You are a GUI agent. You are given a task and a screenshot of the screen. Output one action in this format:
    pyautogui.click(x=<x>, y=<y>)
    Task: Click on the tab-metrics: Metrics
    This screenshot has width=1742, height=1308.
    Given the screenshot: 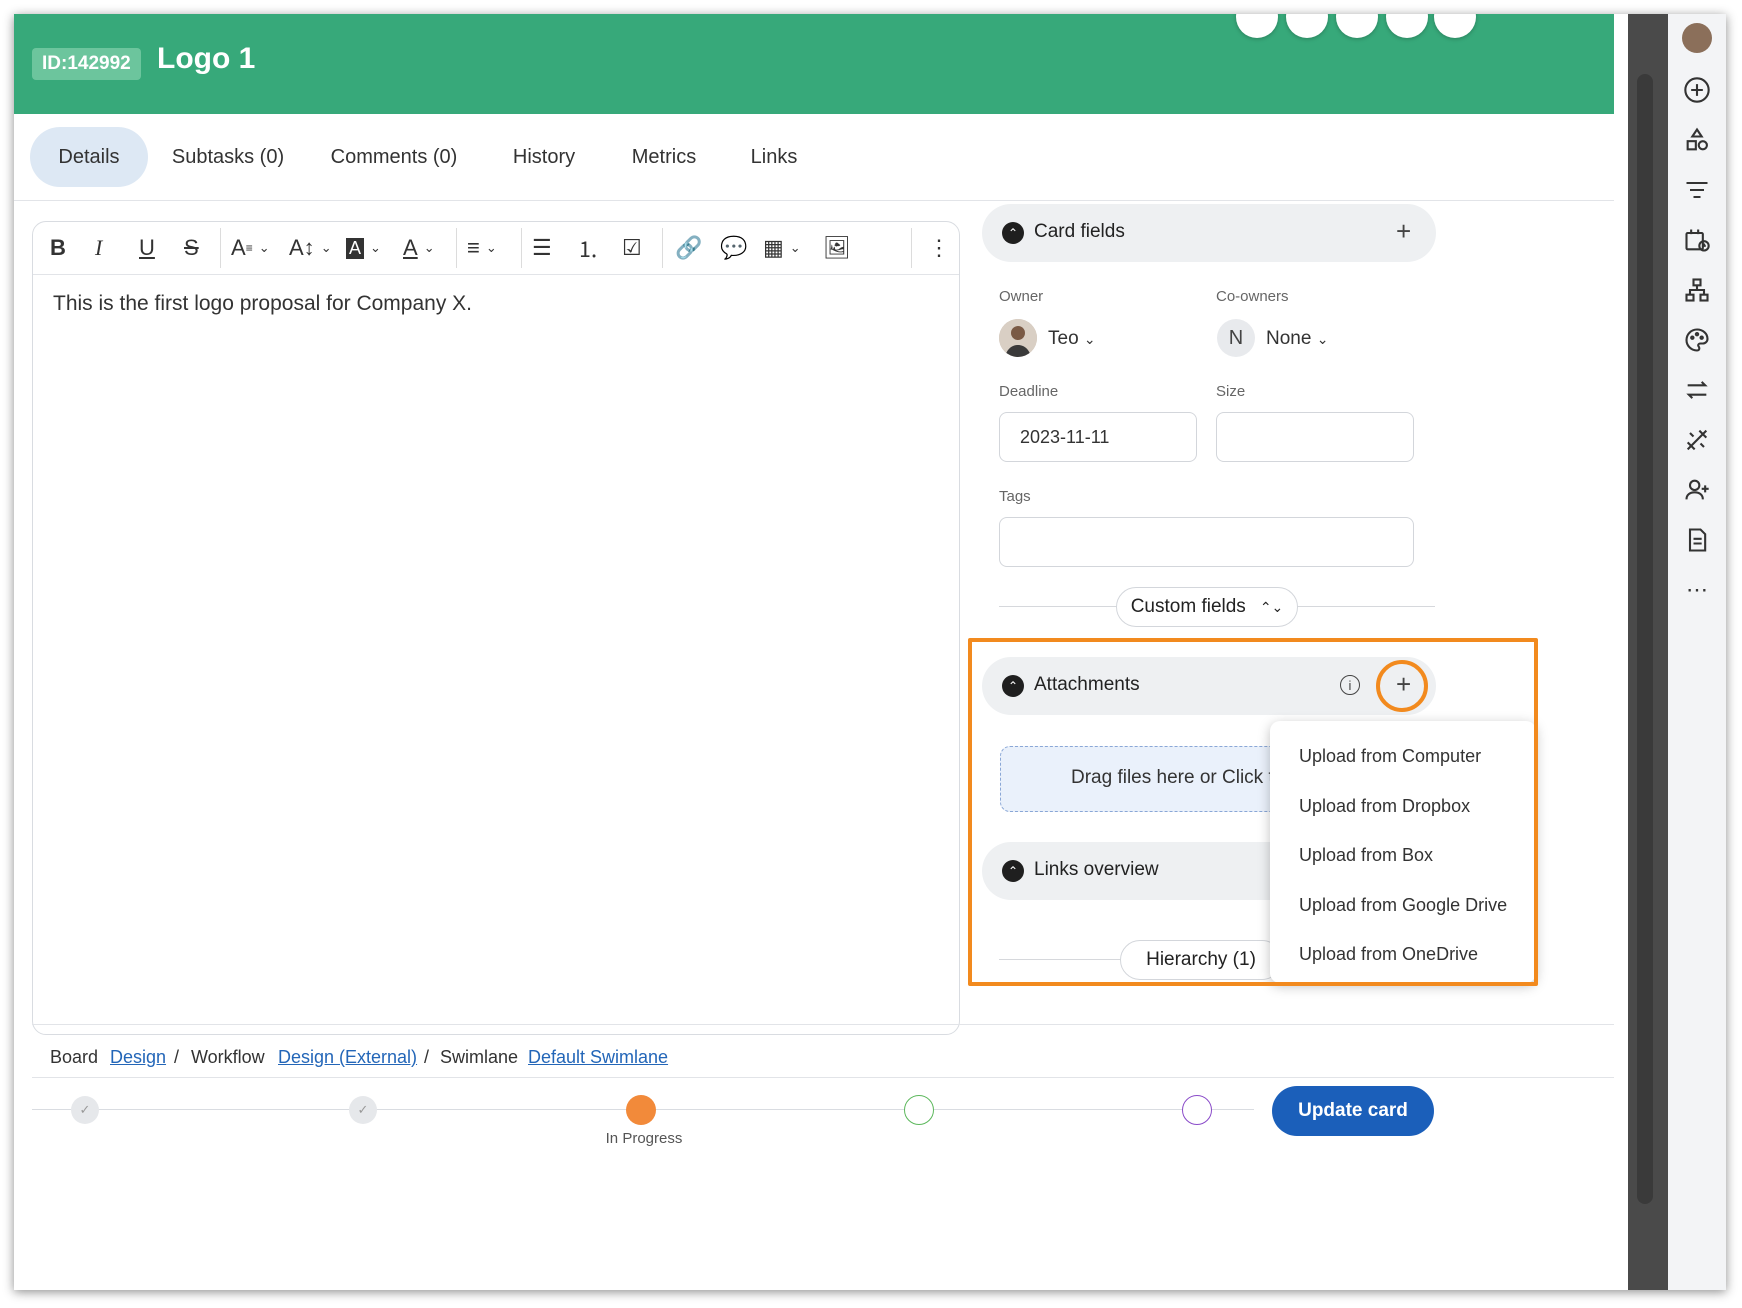 What is the action you would take?
    pyautogui.click(x=664, y=157)
    